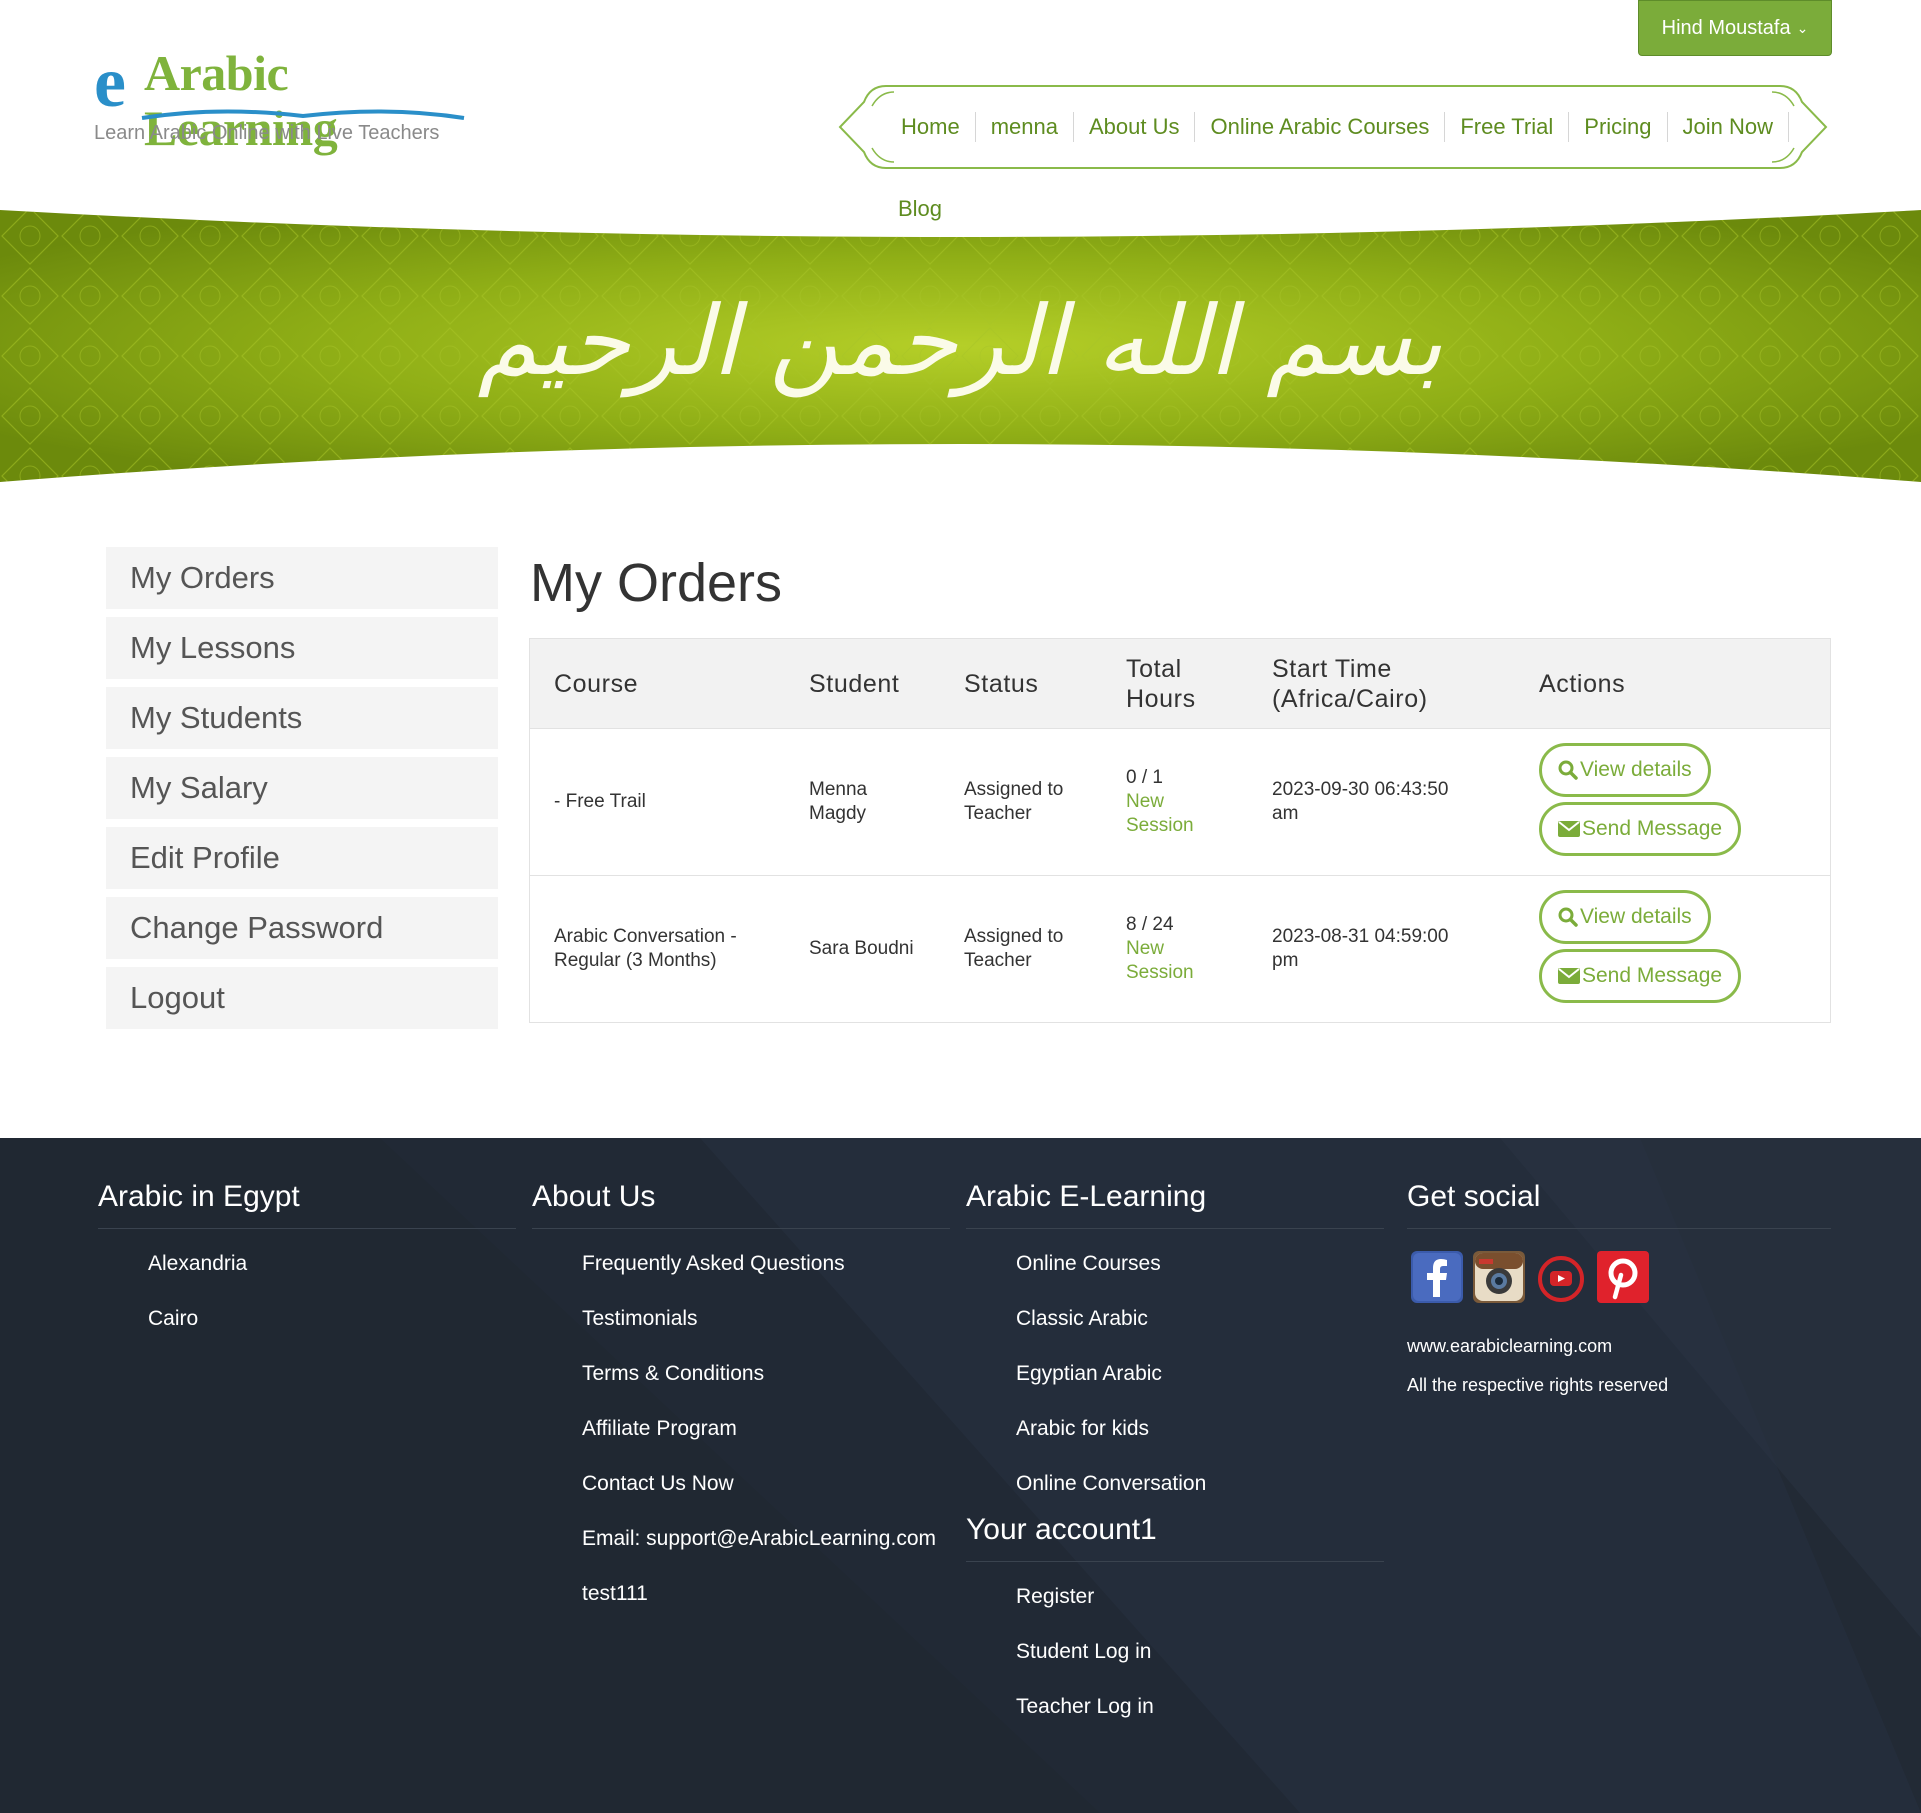 This screenshot has height=1813, width=1921. I want to click on footer-link-terms: Terms & Conditions, so click(741, 1388).